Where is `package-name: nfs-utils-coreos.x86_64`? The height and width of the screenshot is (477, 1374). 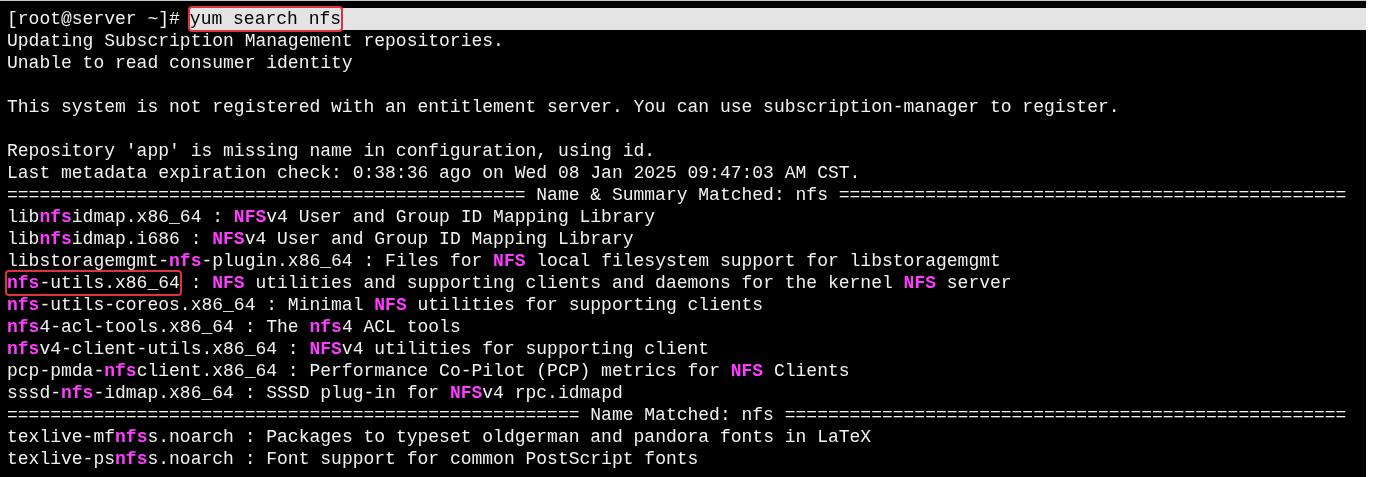
package-name: nfs-utils-coreos.x86_64 is located at coordinates (131, 305).